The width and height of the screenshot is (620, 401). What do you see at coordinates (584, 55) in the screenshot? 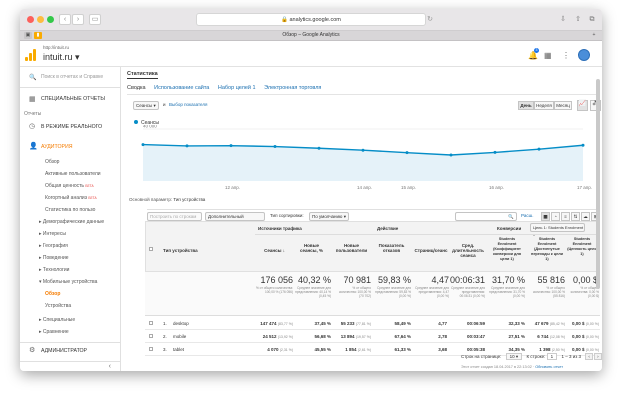
I see `avatar` at bounding box center [584, 55].